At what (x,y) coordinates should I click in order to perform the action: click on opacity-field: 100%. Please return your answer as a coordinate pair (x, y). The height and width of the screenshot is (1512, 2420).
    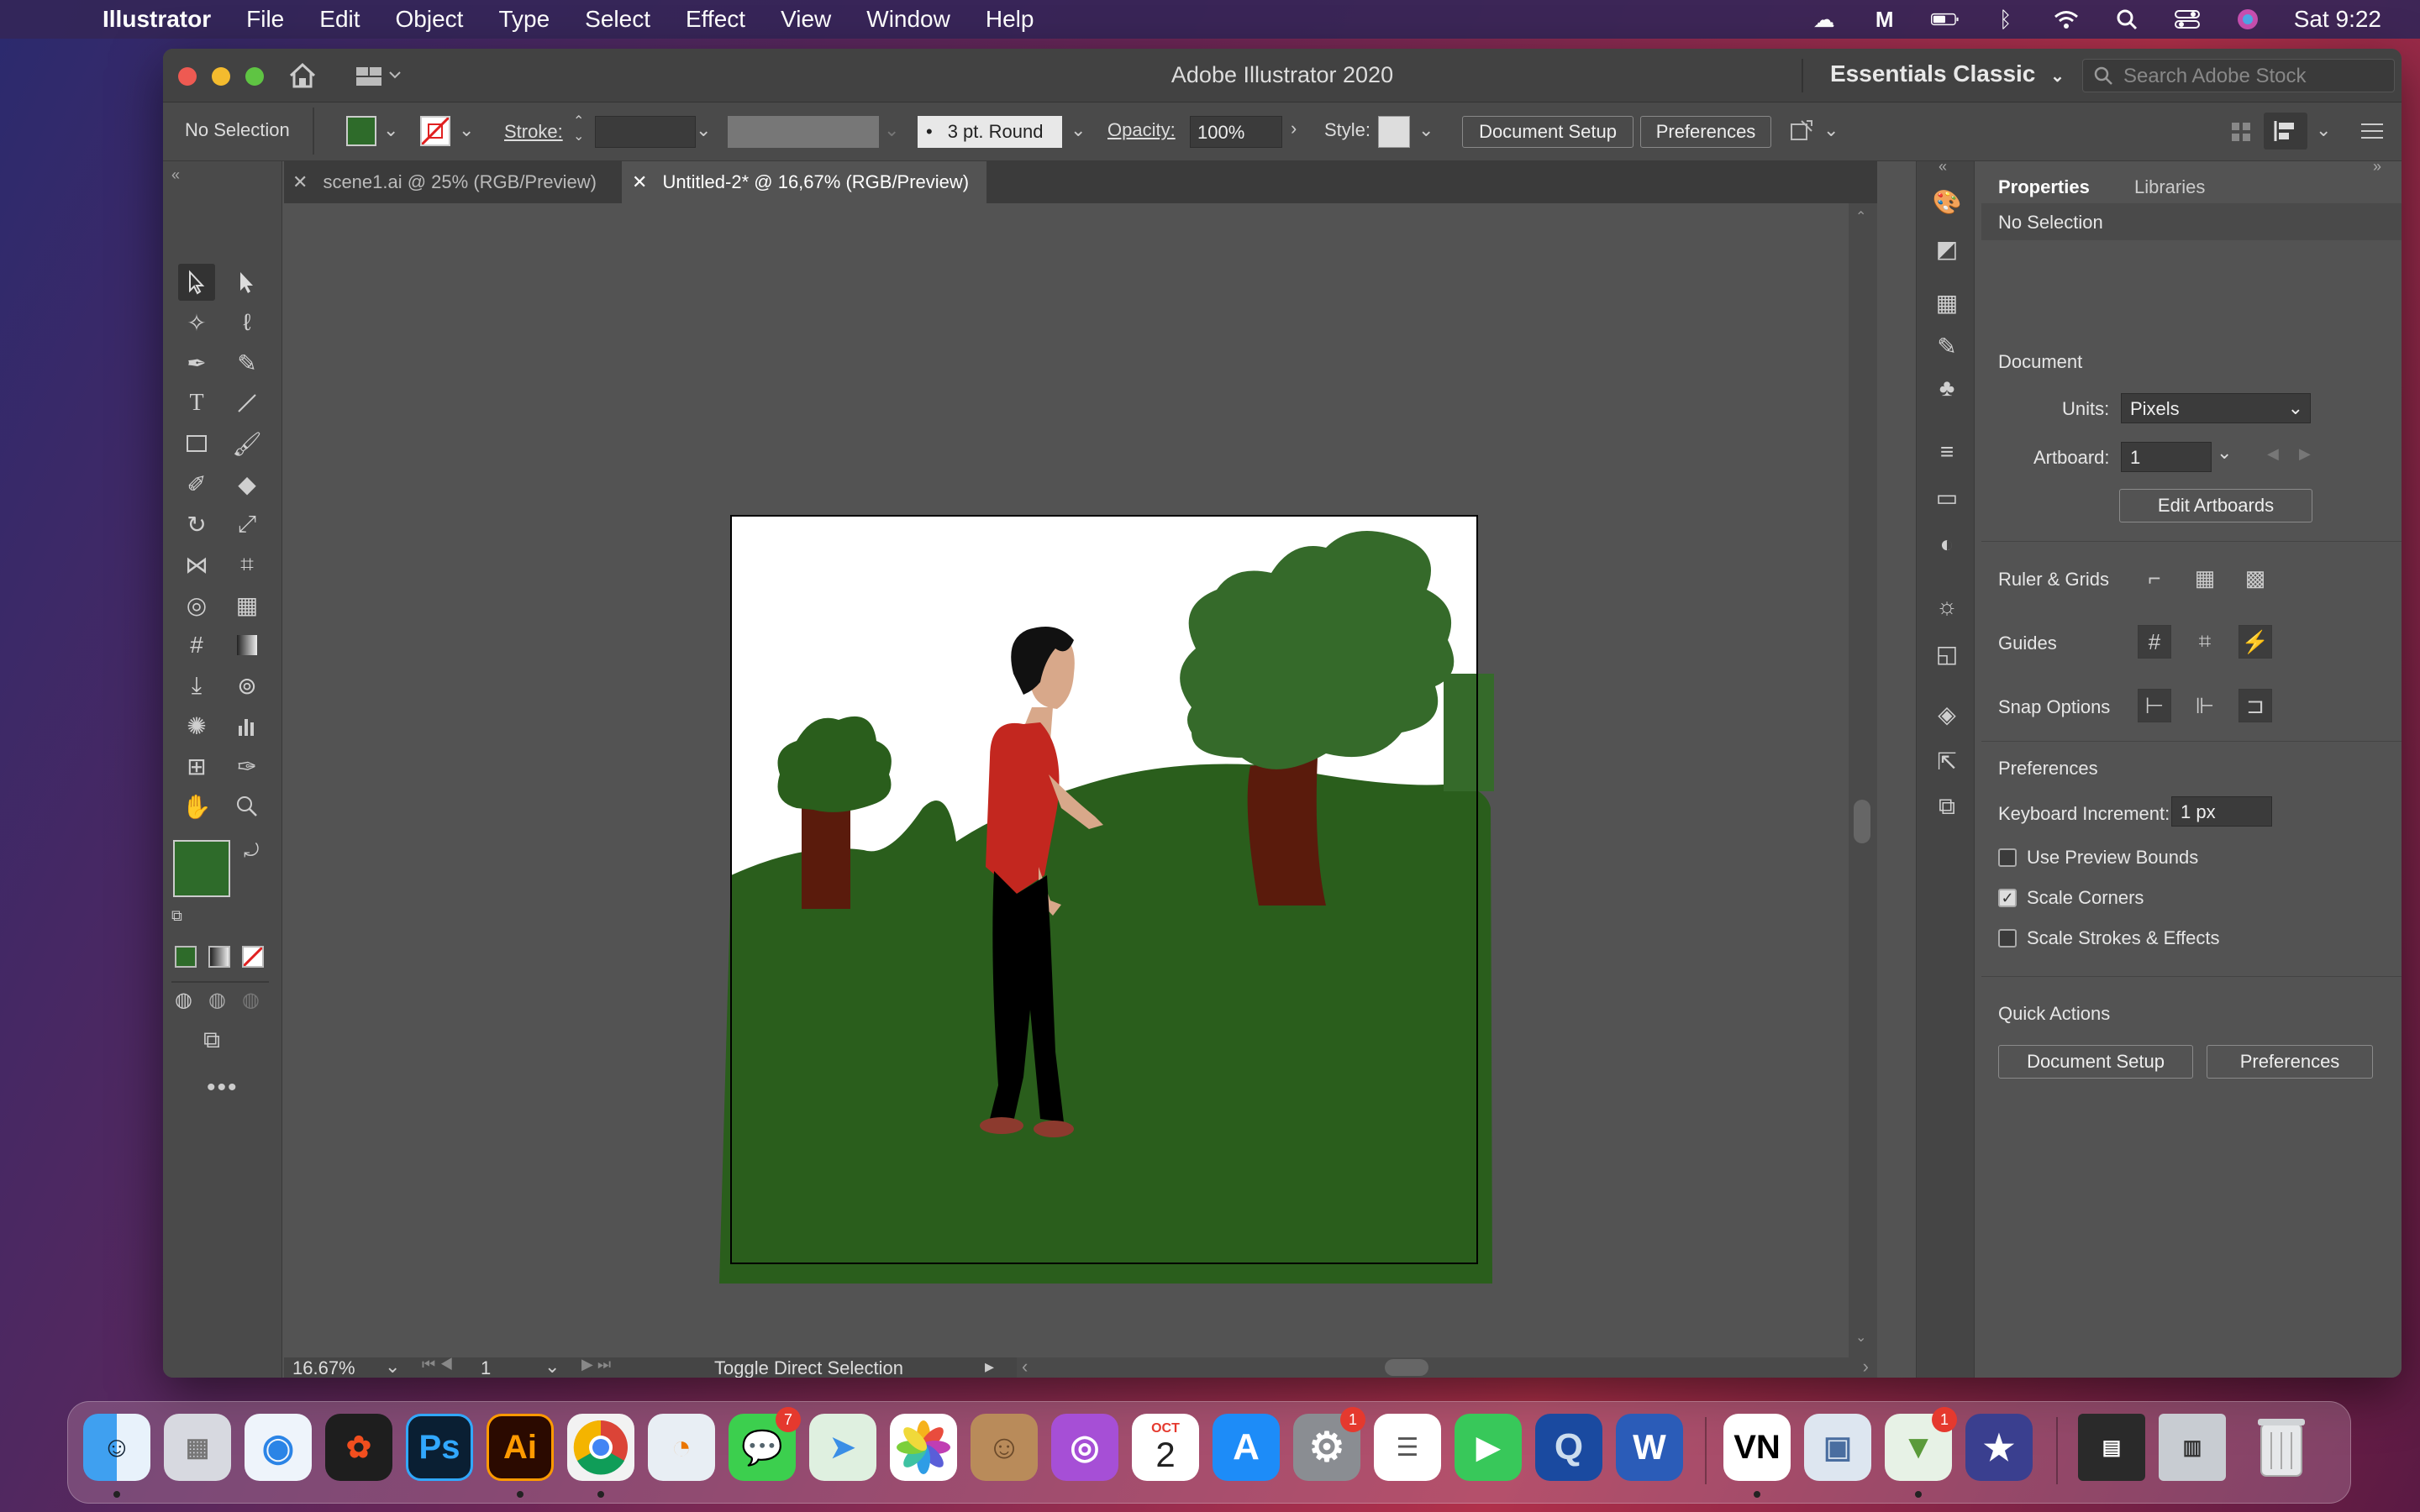
    Looking at the image, I should click on (1236, 132).